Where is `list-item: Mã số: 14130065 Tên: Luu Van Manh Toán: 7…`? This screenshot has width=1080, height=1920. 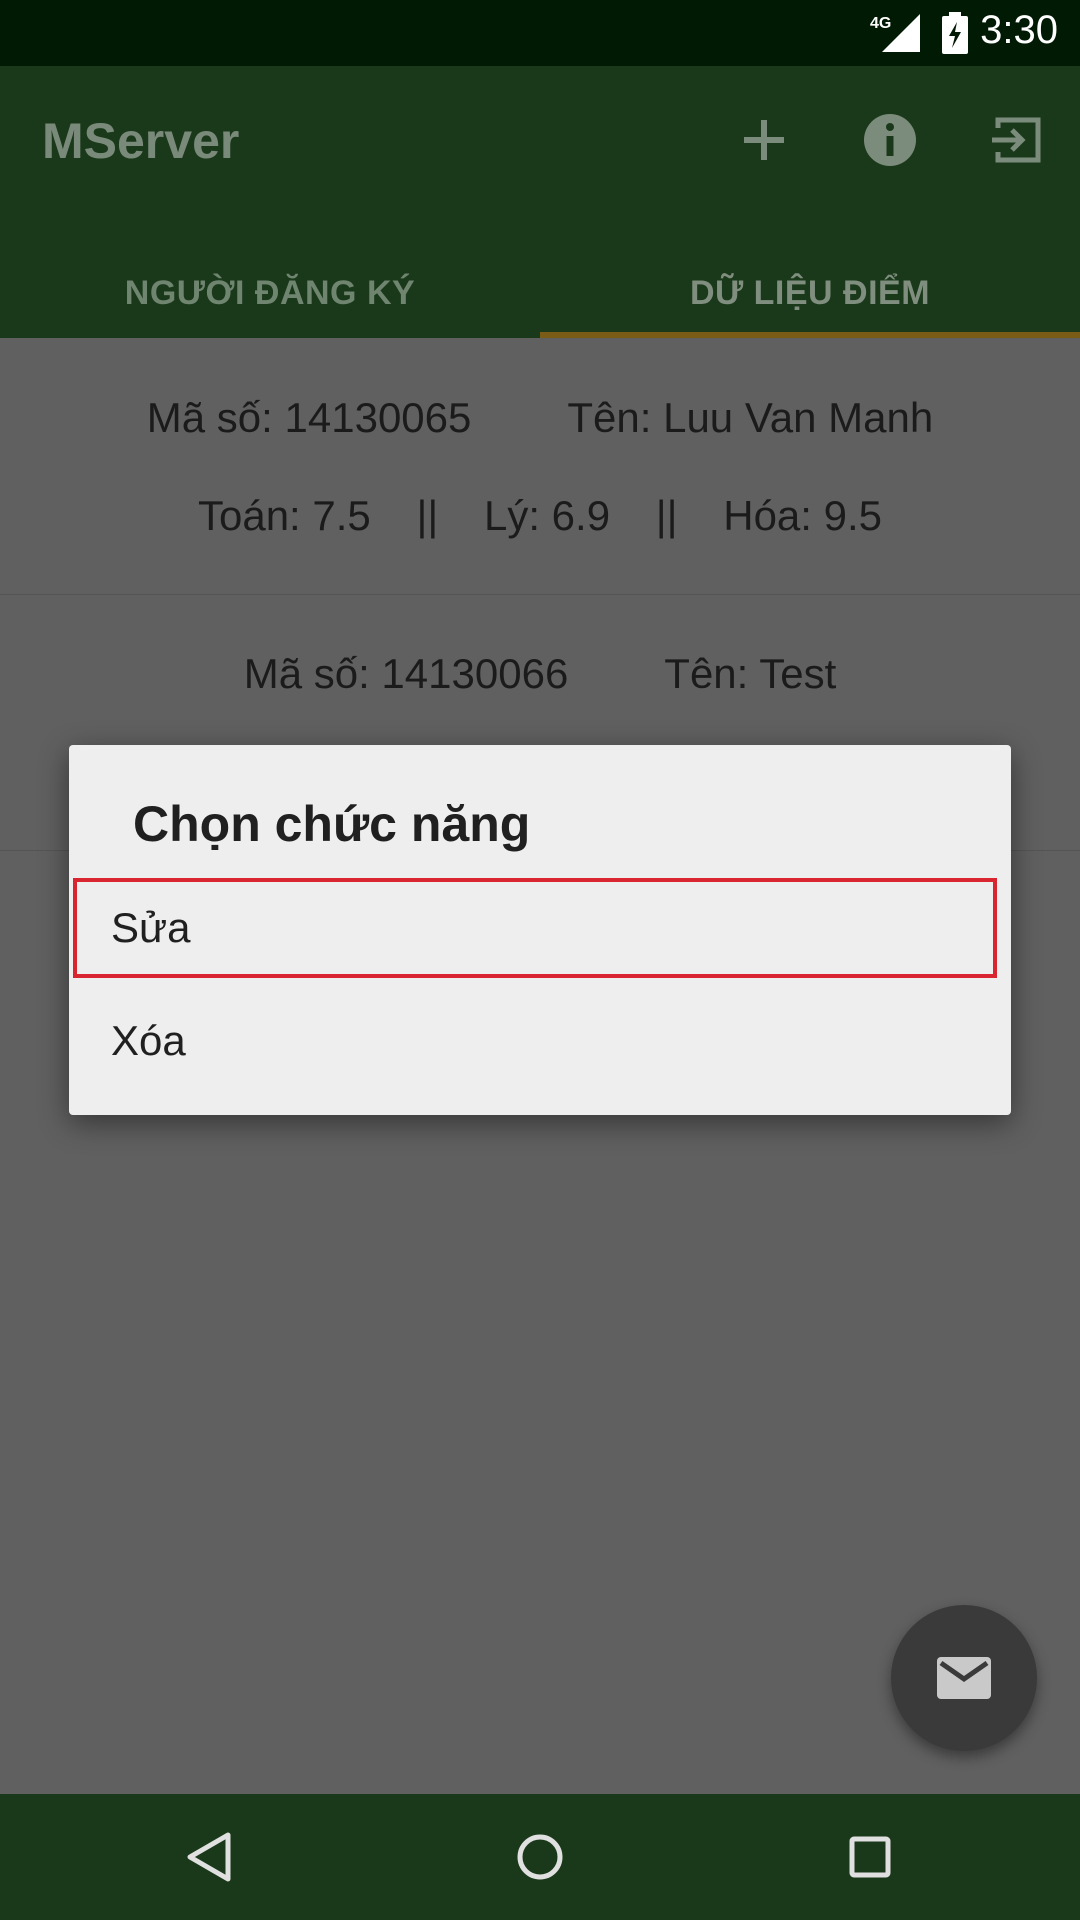
list-item: Mã số: 14130065 Tên: Luu Van Manh Toán: 7… is located at coordinates (540, 466).